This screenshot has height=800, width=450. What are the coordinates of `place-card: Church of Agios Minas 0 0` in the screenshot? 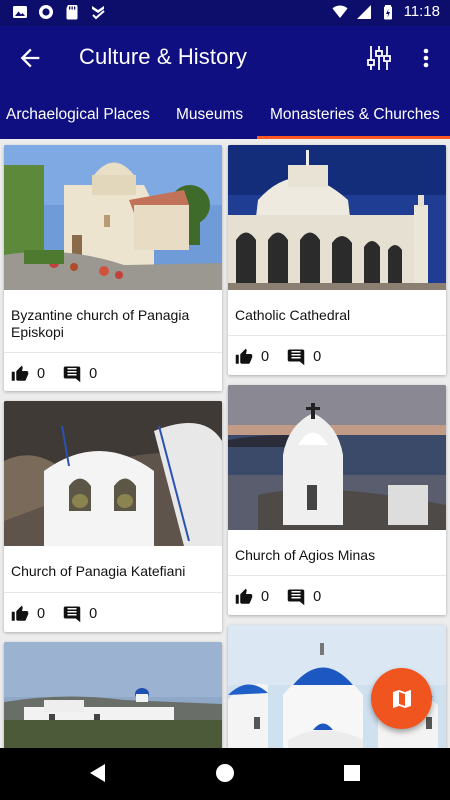 It's located at (337, 500).